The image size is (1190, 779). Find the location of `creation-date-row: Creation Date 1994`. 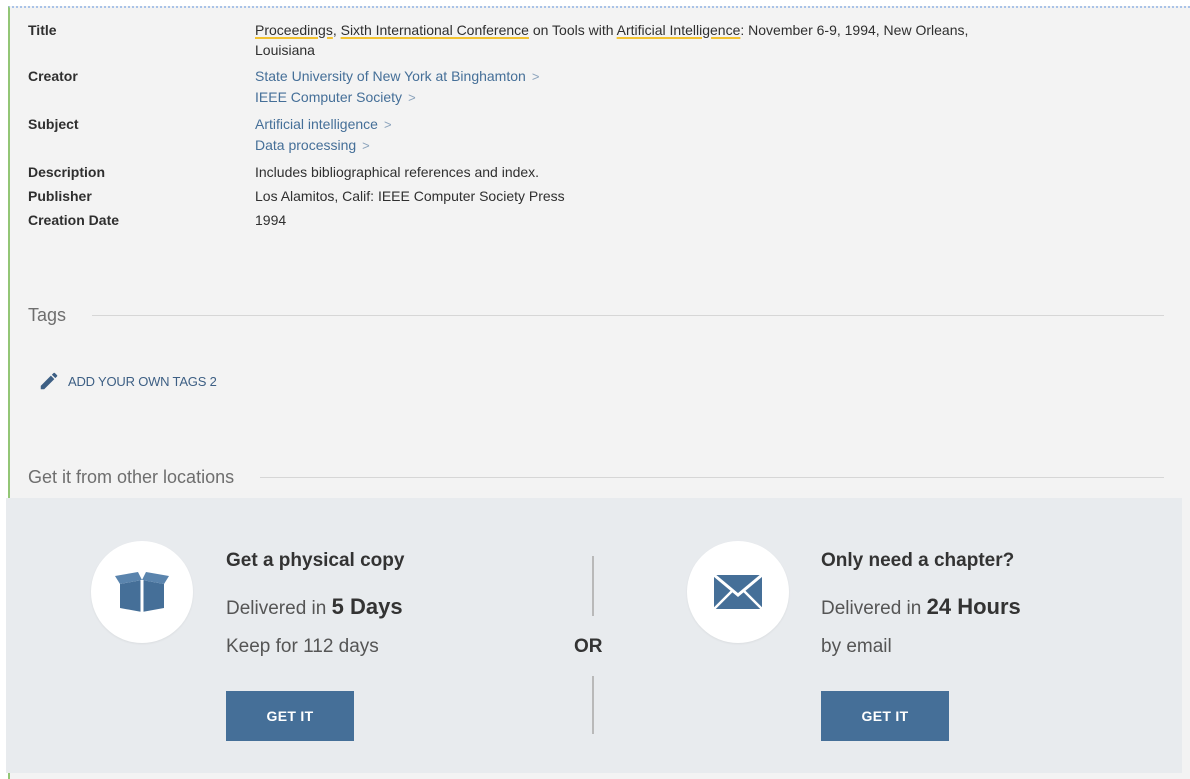

creation-date-row: Creation Date 1994 is located at coordinates (578, 220).